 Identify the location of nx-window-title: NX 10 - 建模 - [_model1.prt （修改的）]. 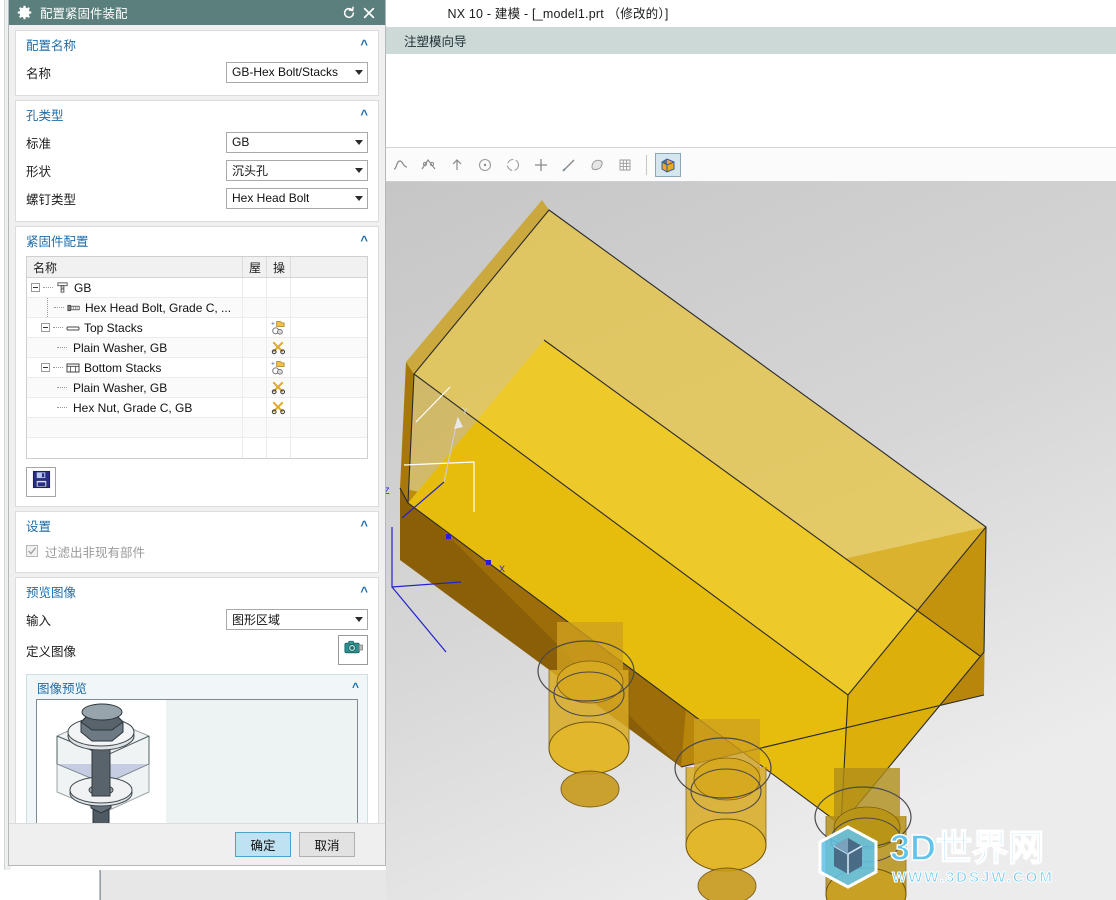
(558, 14).